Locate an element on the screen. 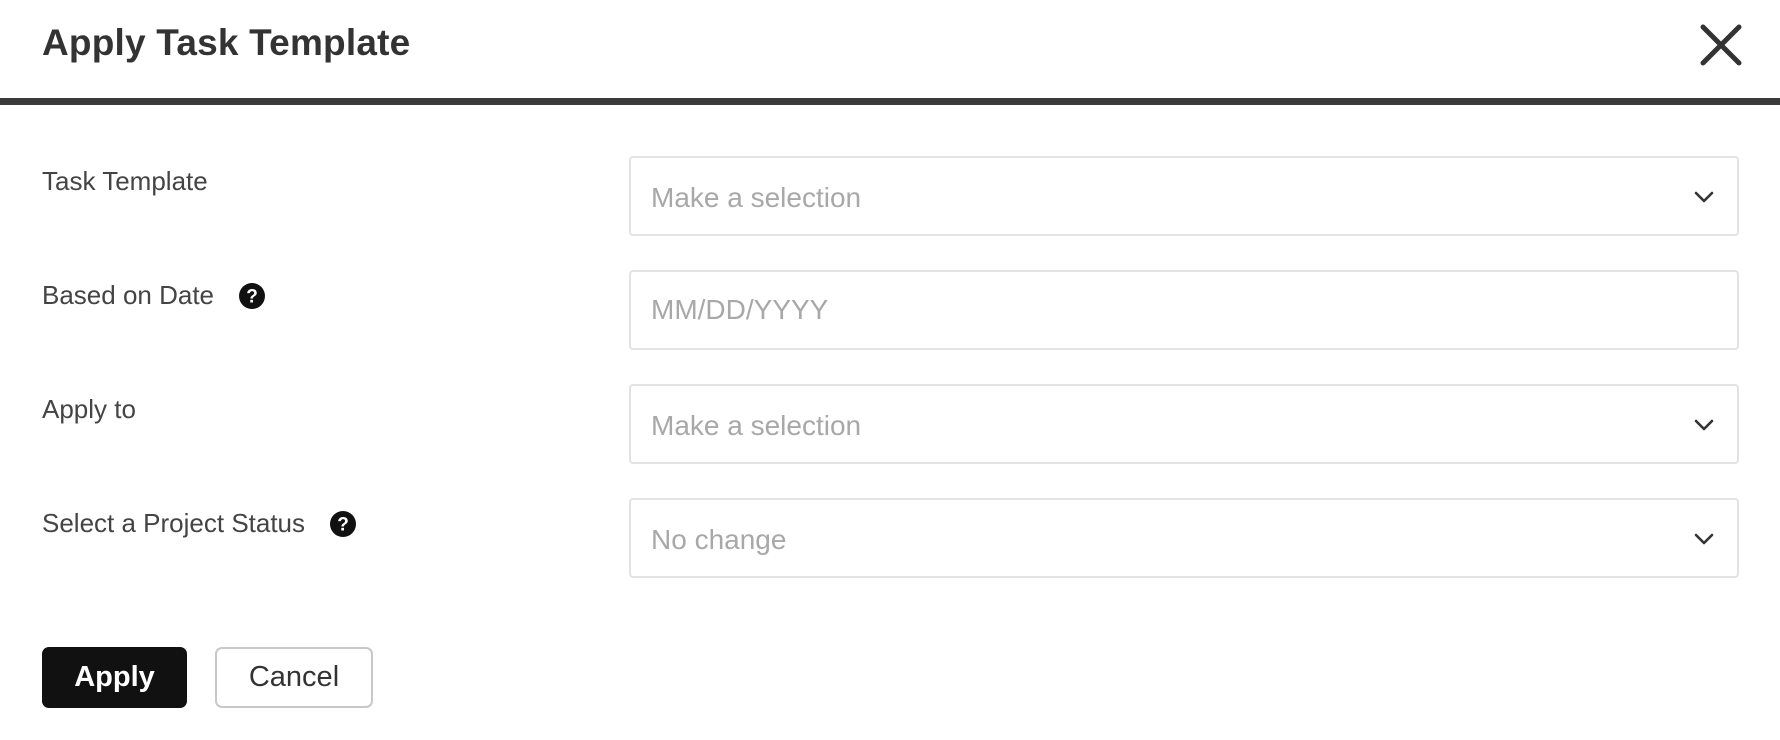 This screenshot has width=1780, height=740. dialog-header: Apply Task Template is located at coordinates (890, 52).